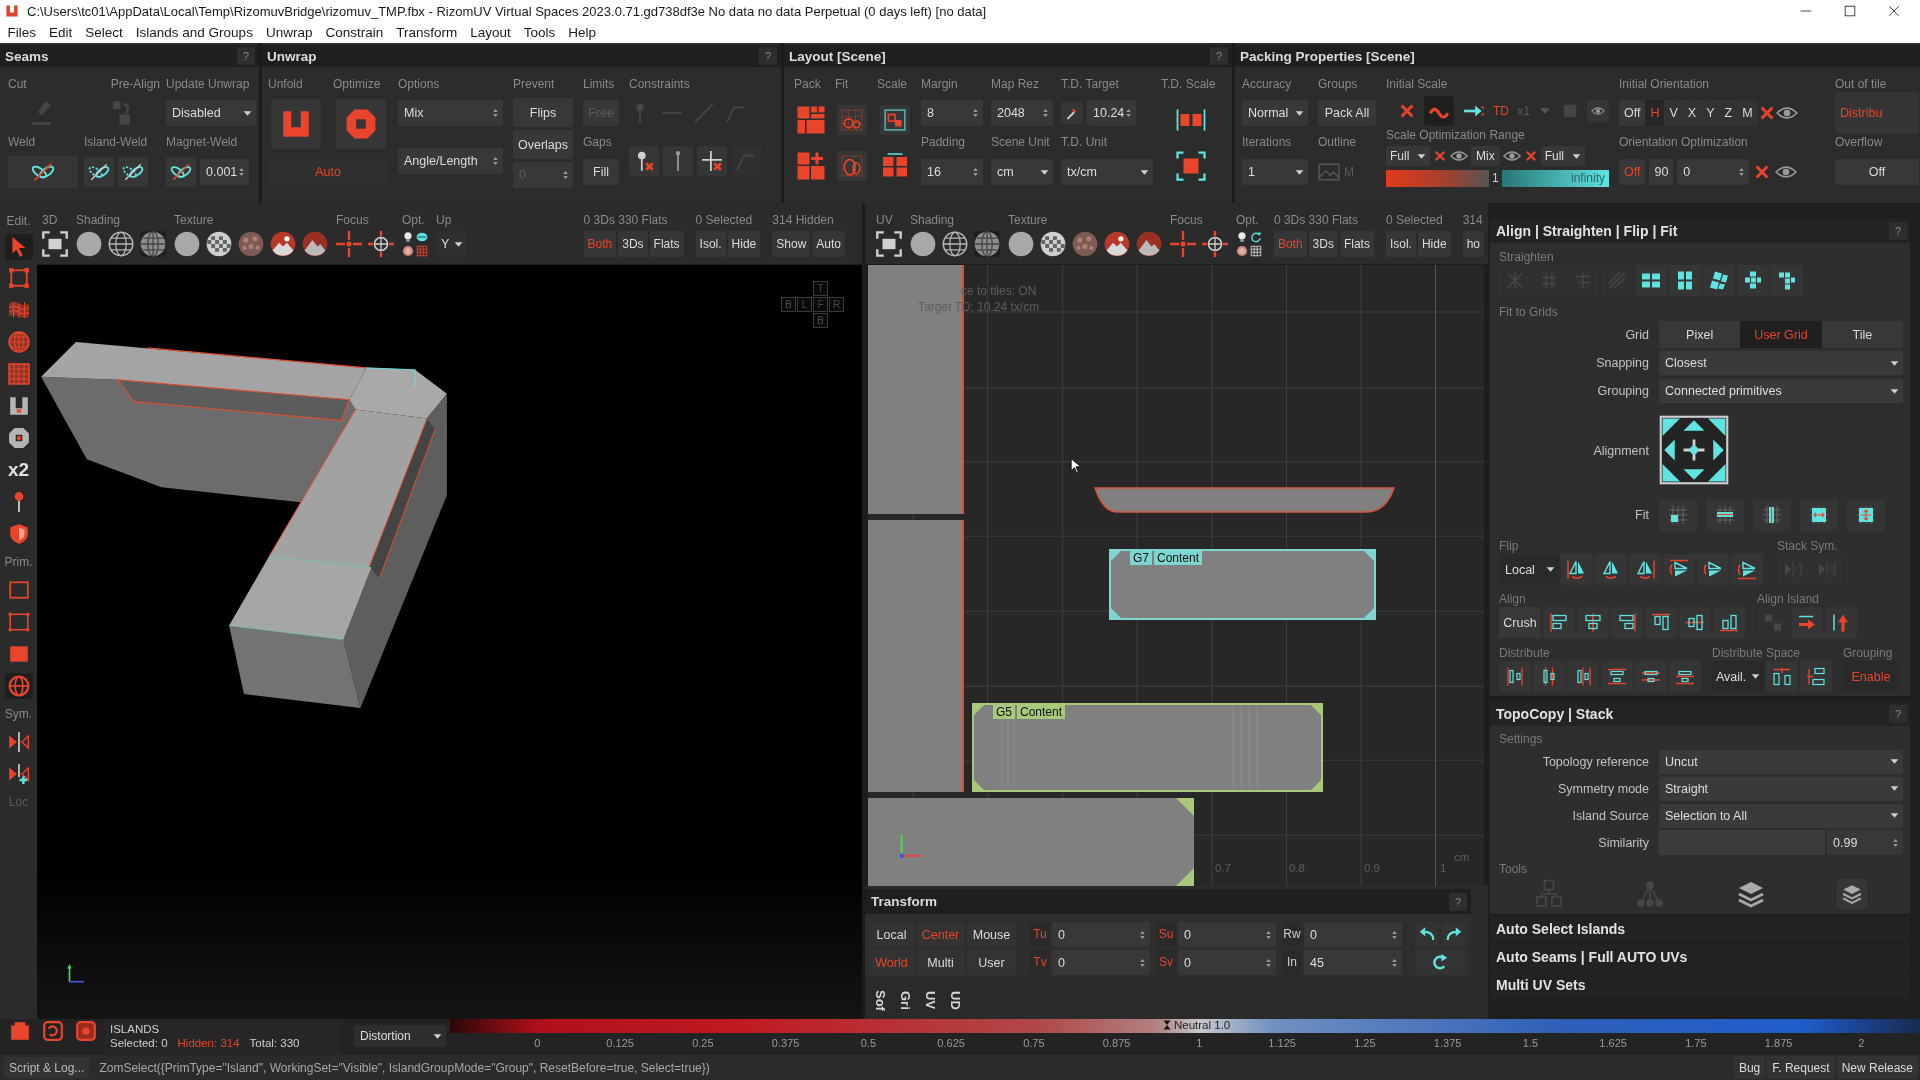 This screenshot has width=1920, height=1080. What do you see at coordinates (1215, 244) in the screenshot?
I see `target-crosshair-icon` at bounding box center [1215, 244].